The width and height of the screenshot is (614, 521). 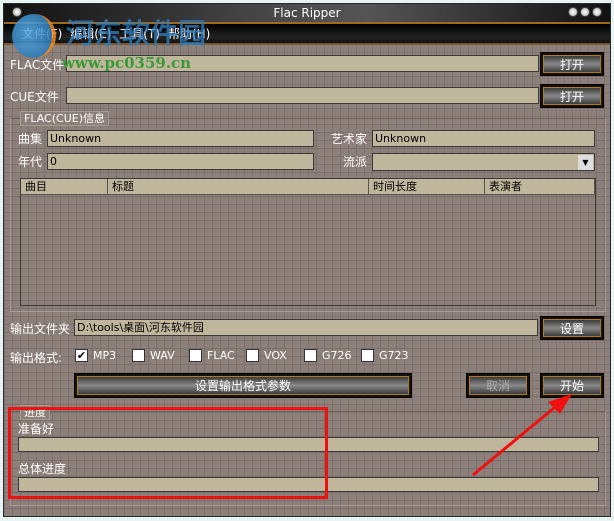 I want to click on arrow-shaft, so click(x=516, y=439).